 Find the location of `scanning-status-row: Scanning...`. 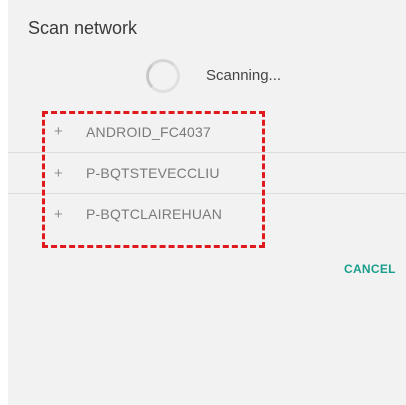

scanning-status-row: Scanning... is located at coordinates (207, 76).